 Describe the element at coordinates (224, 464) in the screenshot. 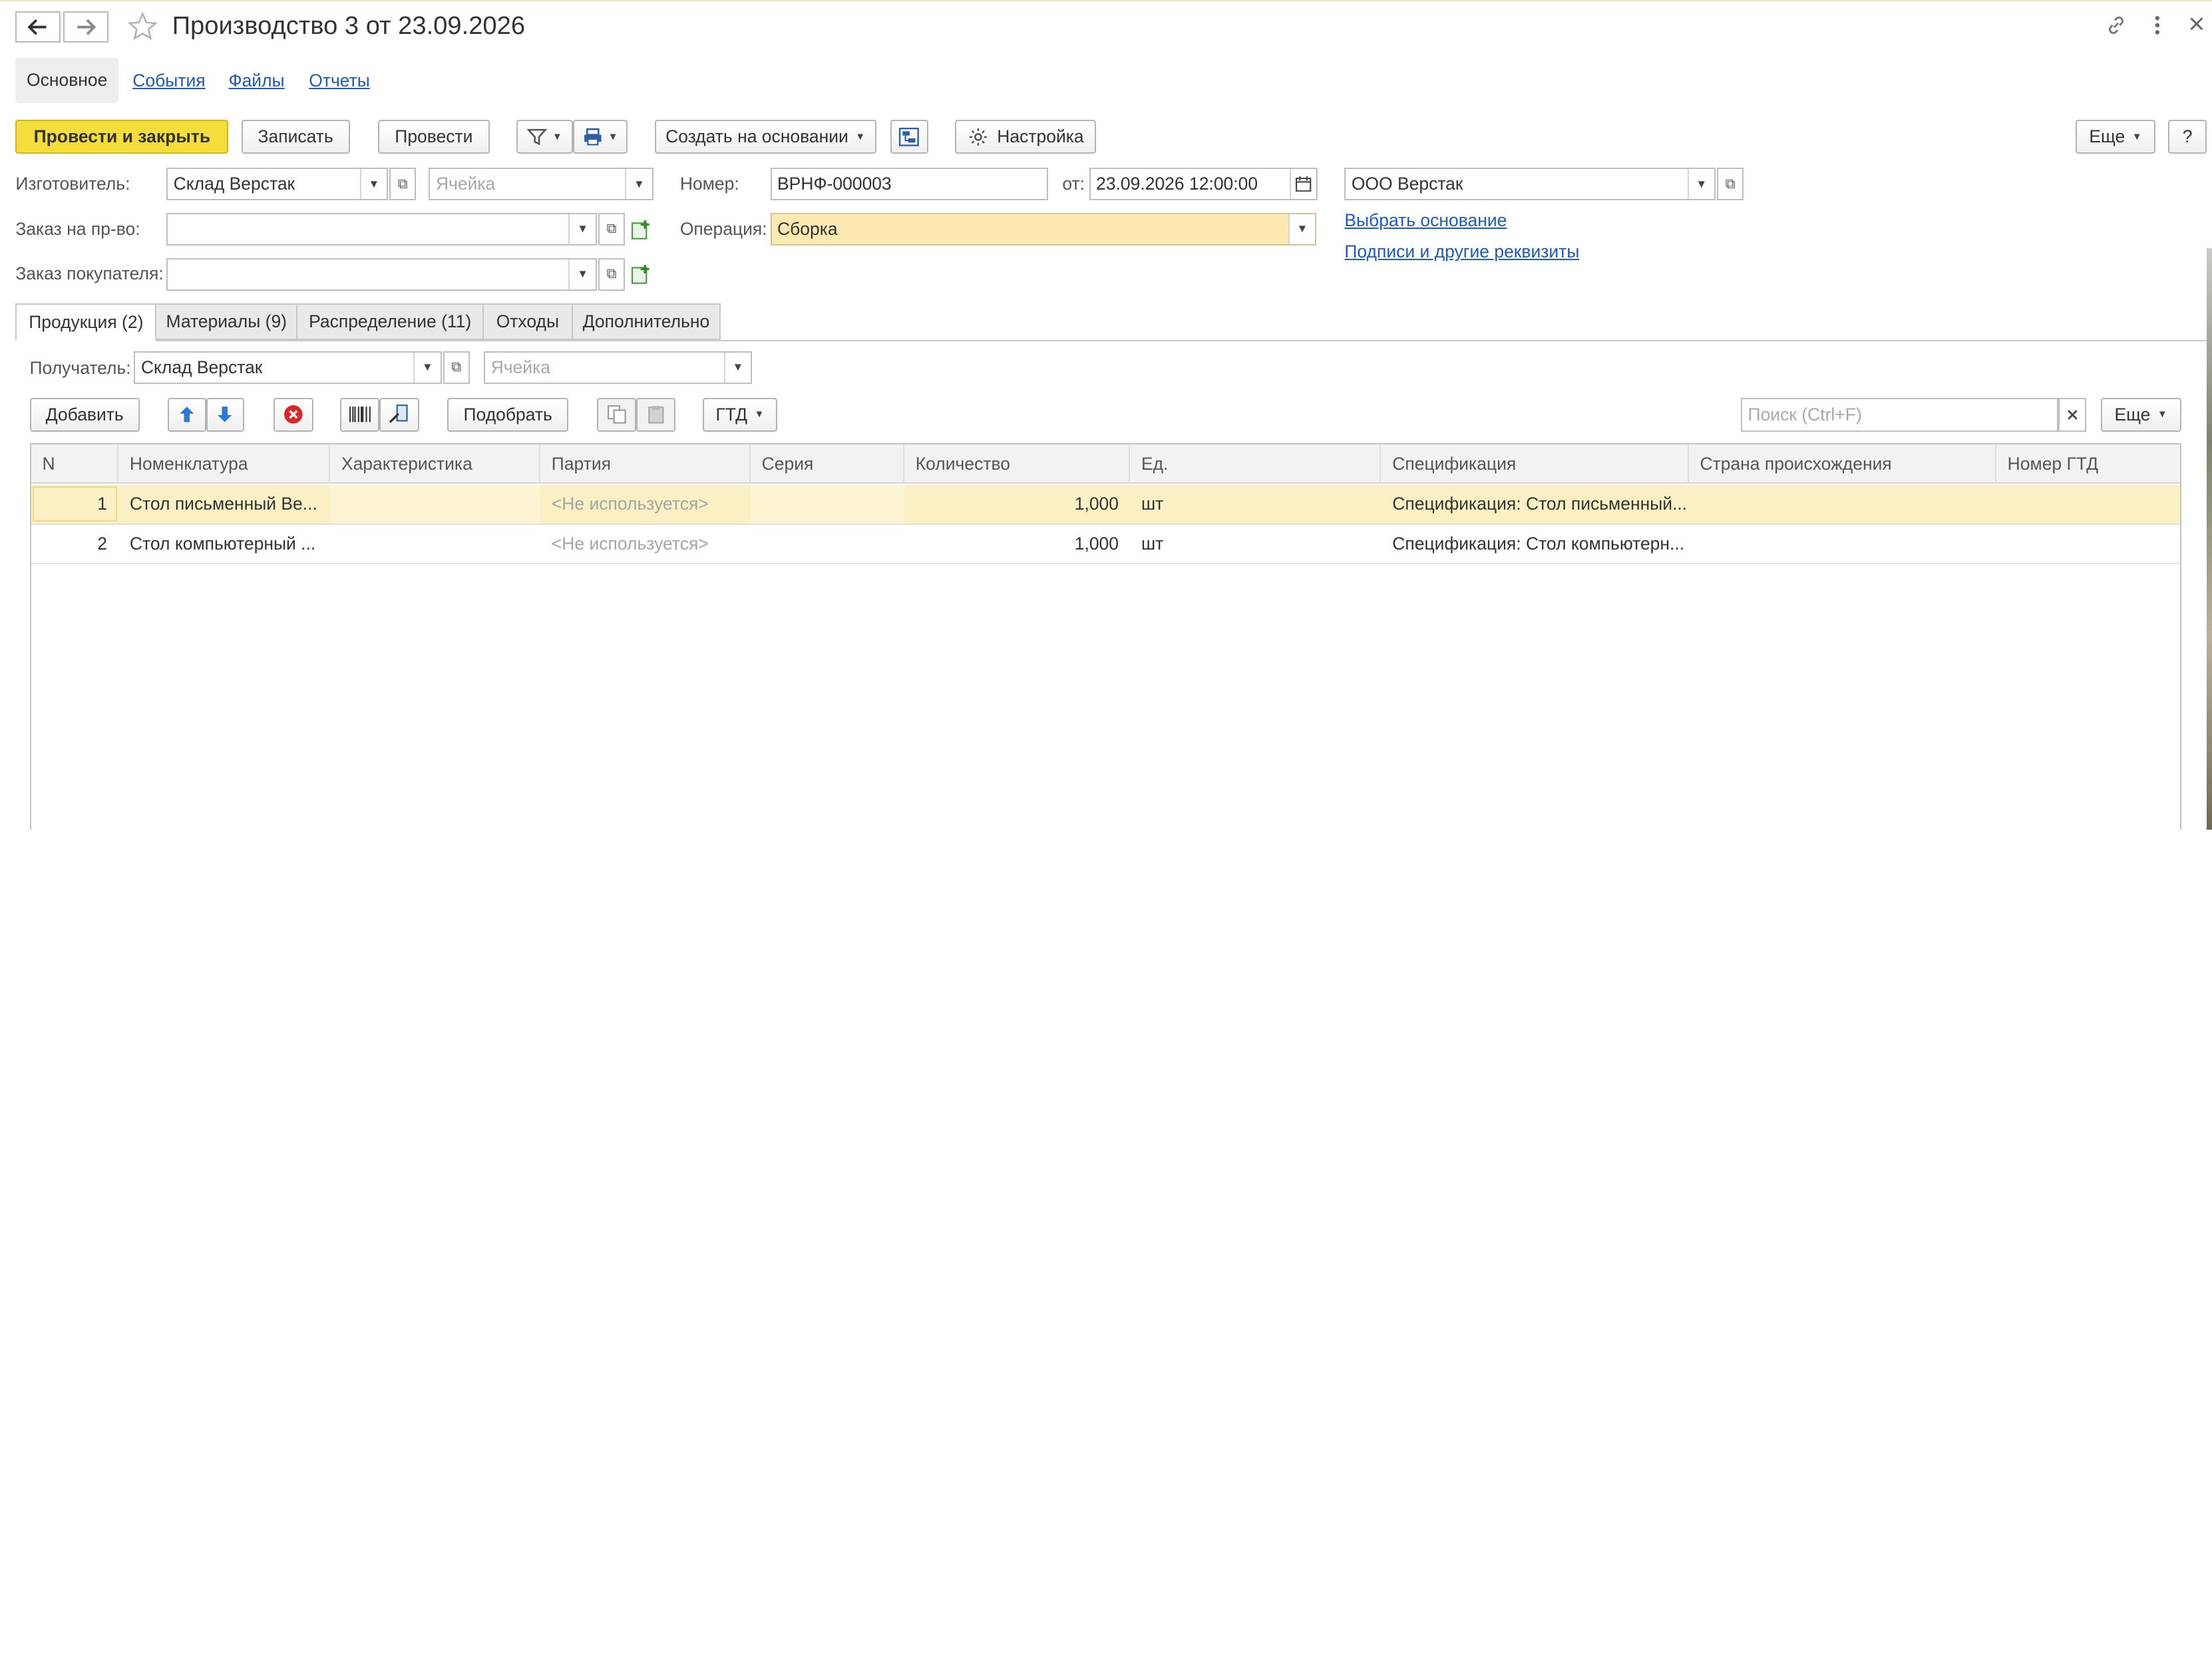

I see `column-header: Номенклатура` at that location.